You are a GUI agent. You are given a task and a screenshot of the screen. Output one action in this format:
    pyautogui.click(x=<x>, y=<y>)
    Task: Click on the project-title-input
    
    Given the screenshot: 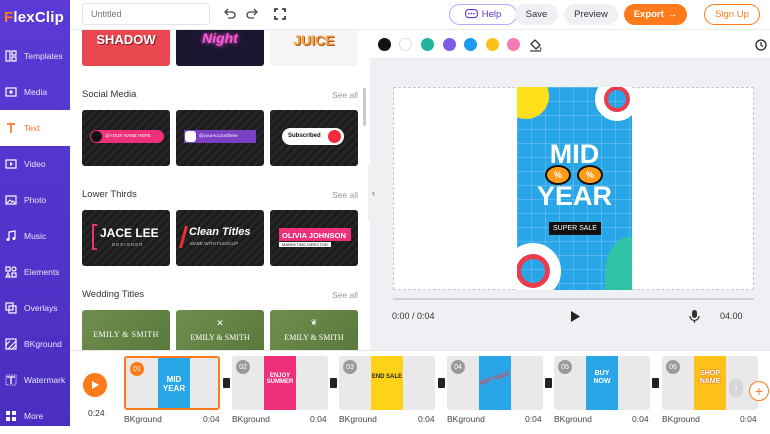 What is the action you would take?
    pyautogui.click(x=146, y=14)
    